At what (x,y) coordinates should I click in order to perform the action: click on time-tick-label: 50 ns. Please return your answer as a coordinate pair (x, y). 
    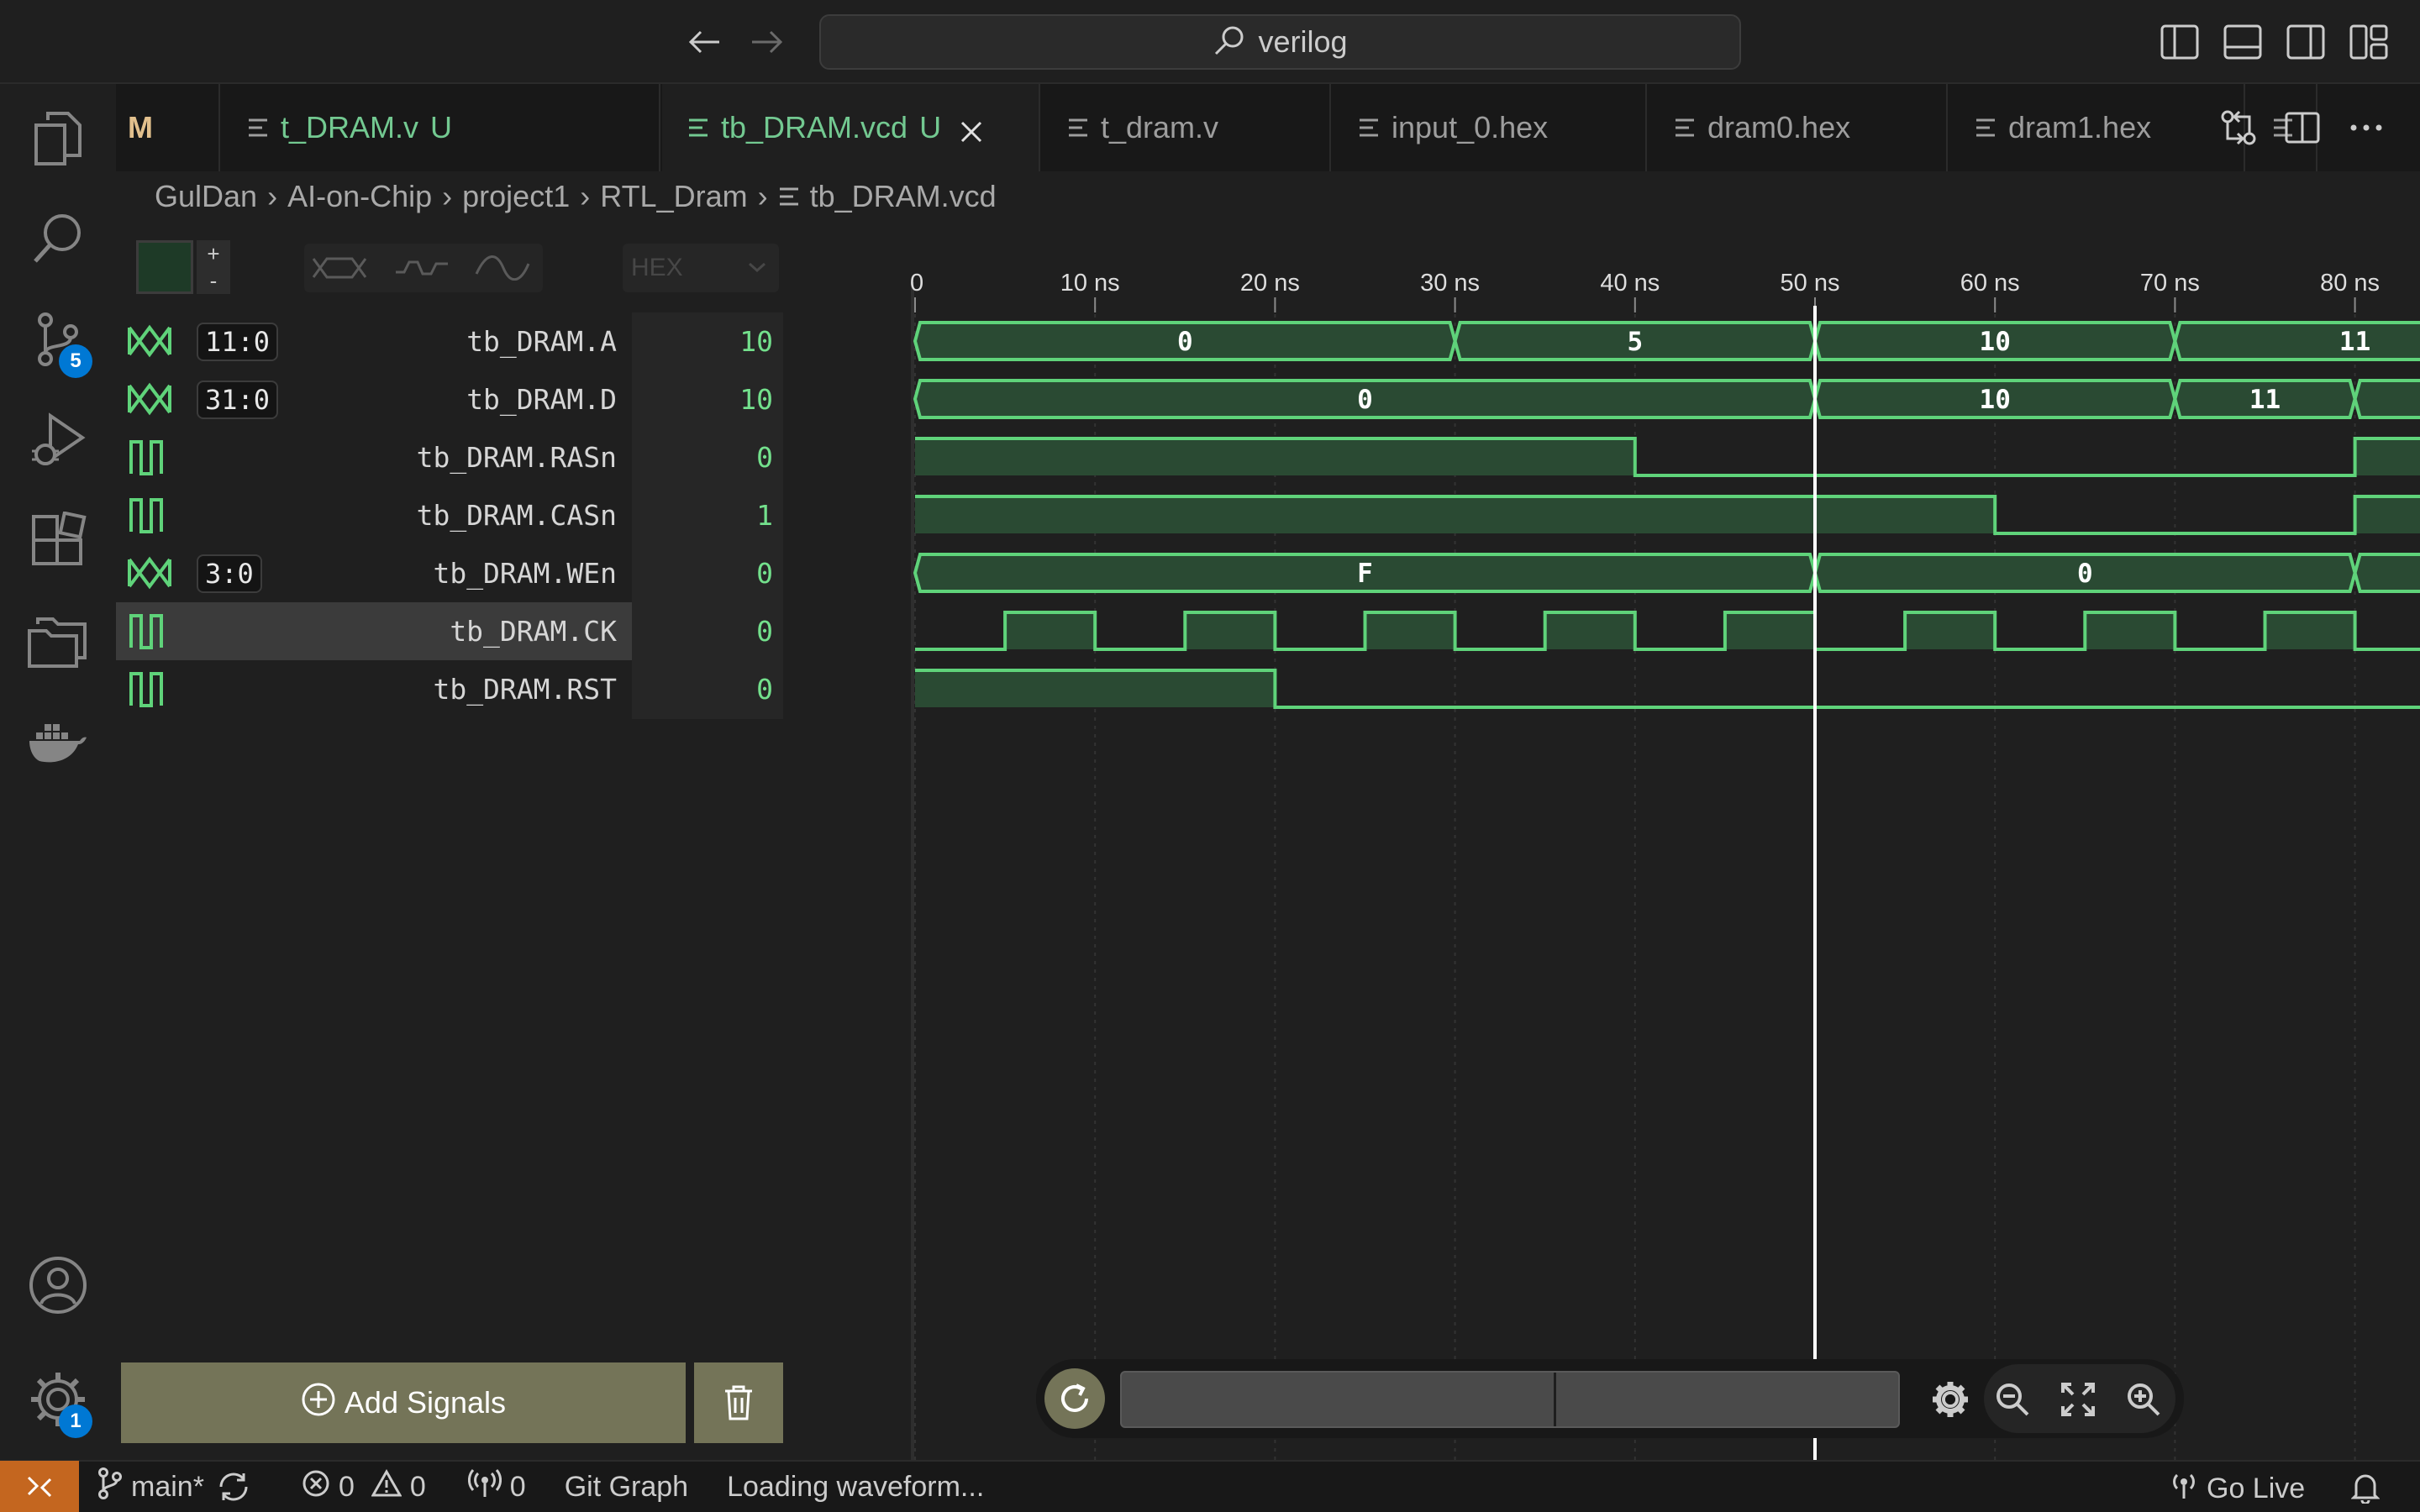
    Looking at the image, I should click on (1810, 283).